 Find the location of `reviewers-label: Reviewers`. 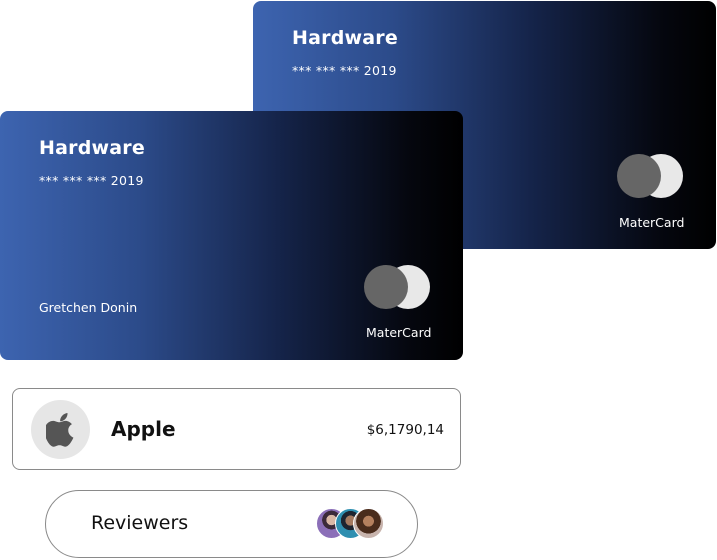

reviewers-label: Reviewers is located at coordinates (140, 523).